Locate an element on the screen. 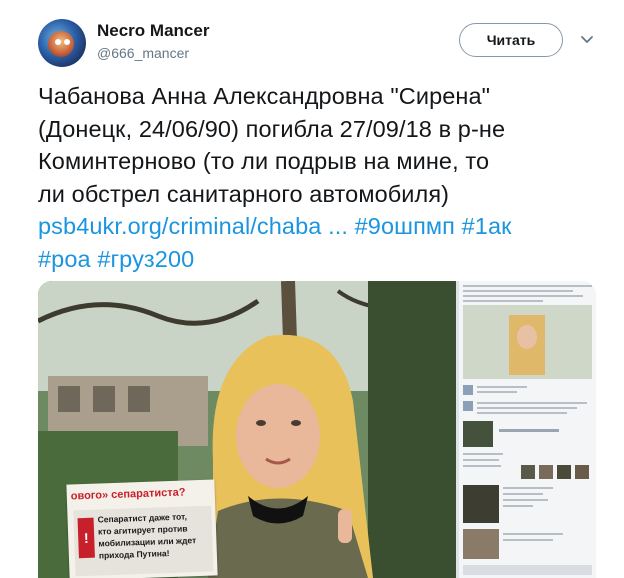  chevron-down-icon is located at coordinates (587, 39).